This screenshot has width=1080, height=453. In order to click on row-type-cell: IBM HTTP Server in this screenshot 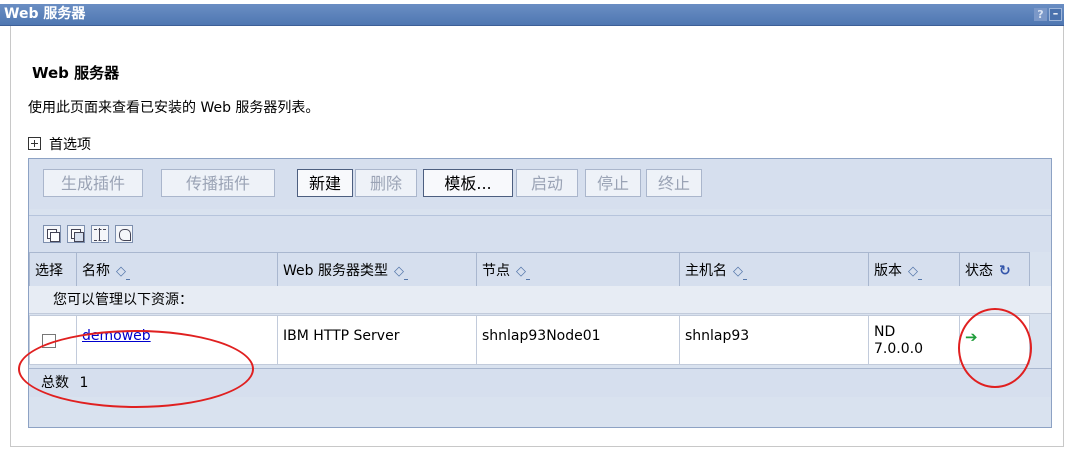, I will do `click(377, 340)`.